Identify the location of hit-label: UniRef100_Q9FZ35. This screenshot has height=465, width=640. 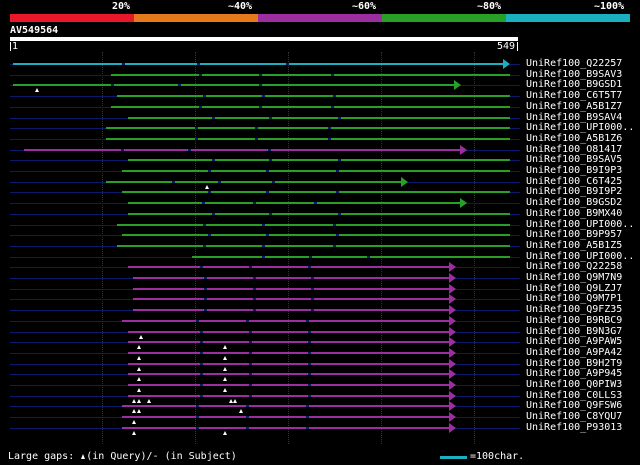
(574, 309).